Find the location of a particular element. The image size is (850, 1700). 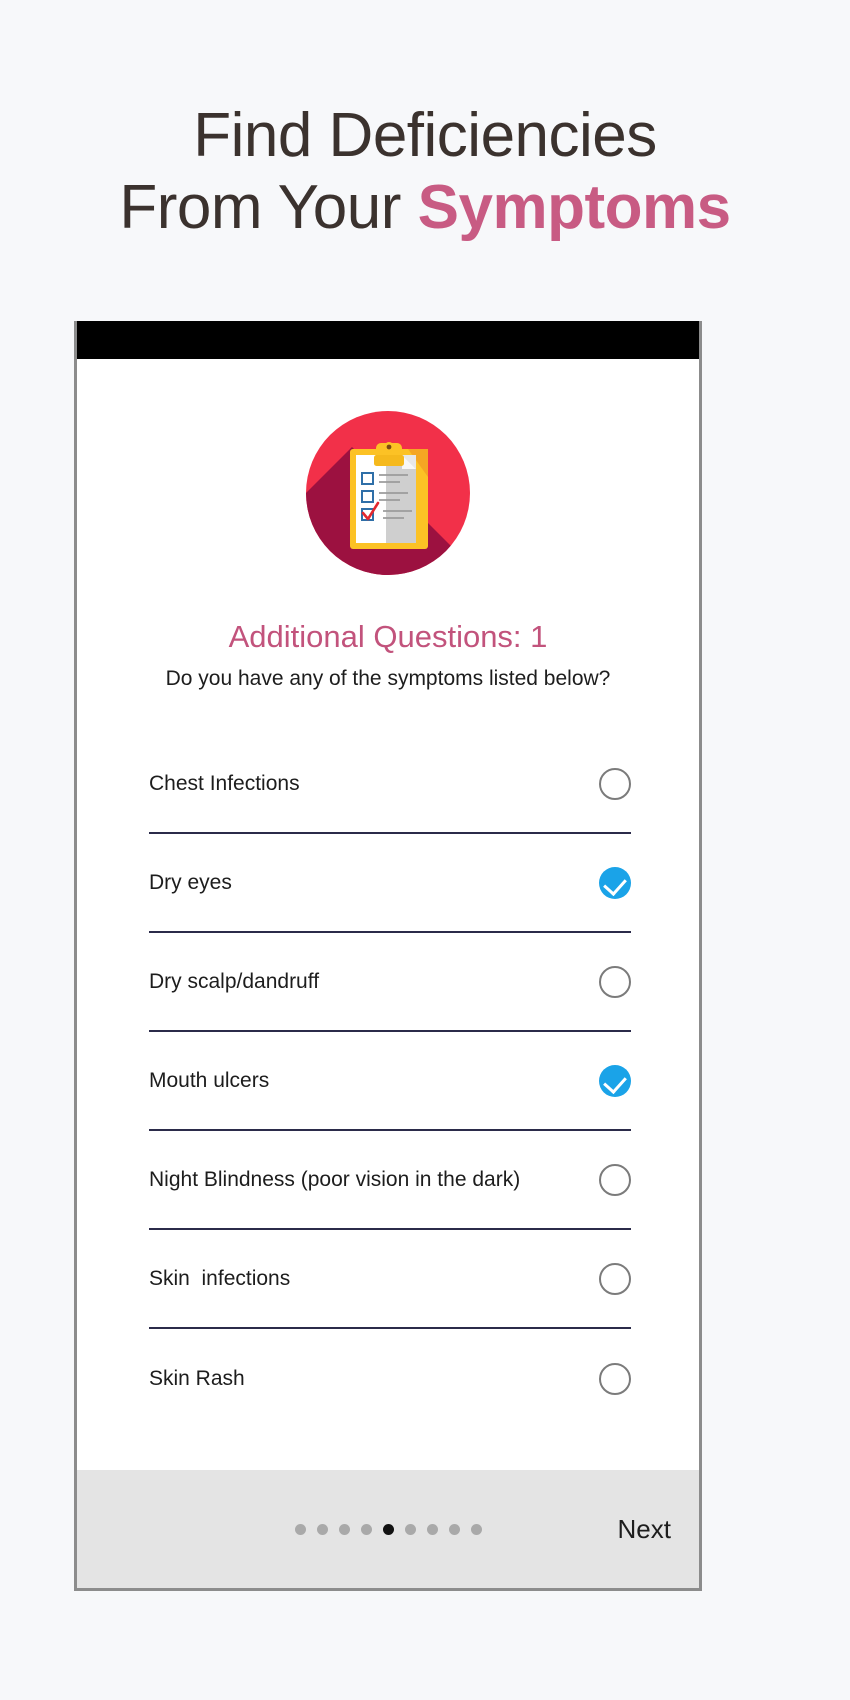

clipboard-checklist-icon is located at coordinates (388, 493).